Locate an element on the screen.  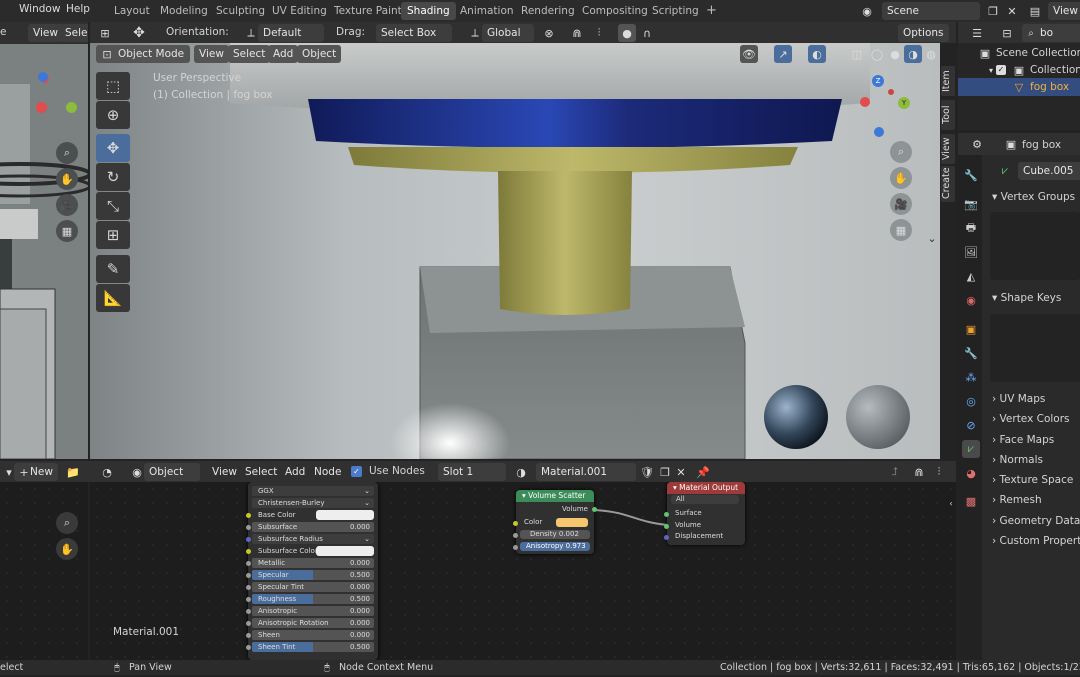
principled-row: Subsurface 0.000 is located at coordinates (310, 527).